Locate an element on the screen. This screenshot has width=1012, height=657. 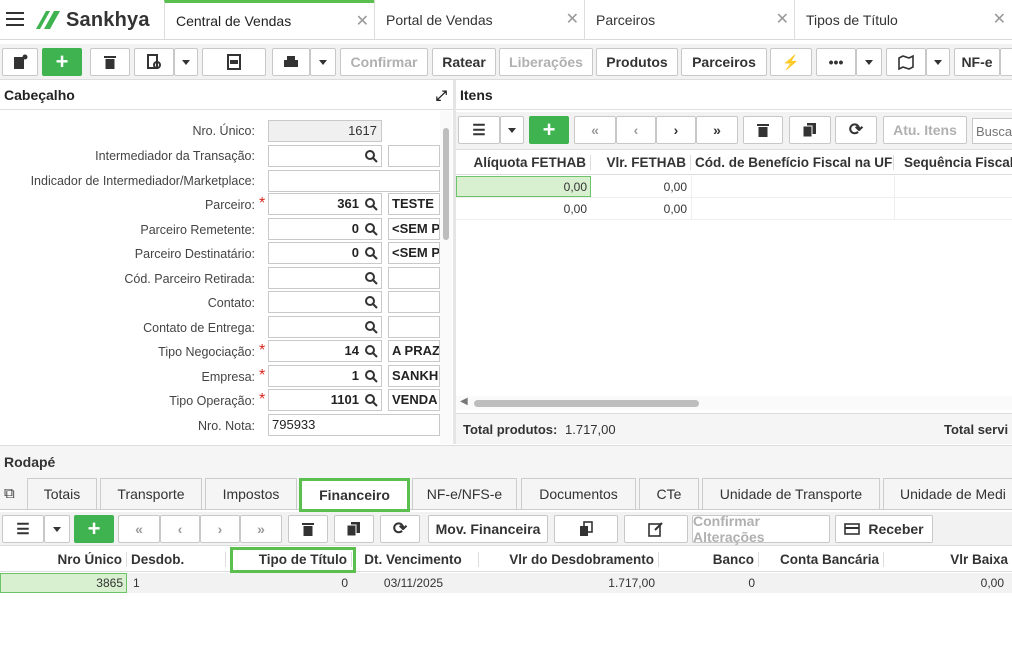
delete-item-button is located at coordinates (763, 130).